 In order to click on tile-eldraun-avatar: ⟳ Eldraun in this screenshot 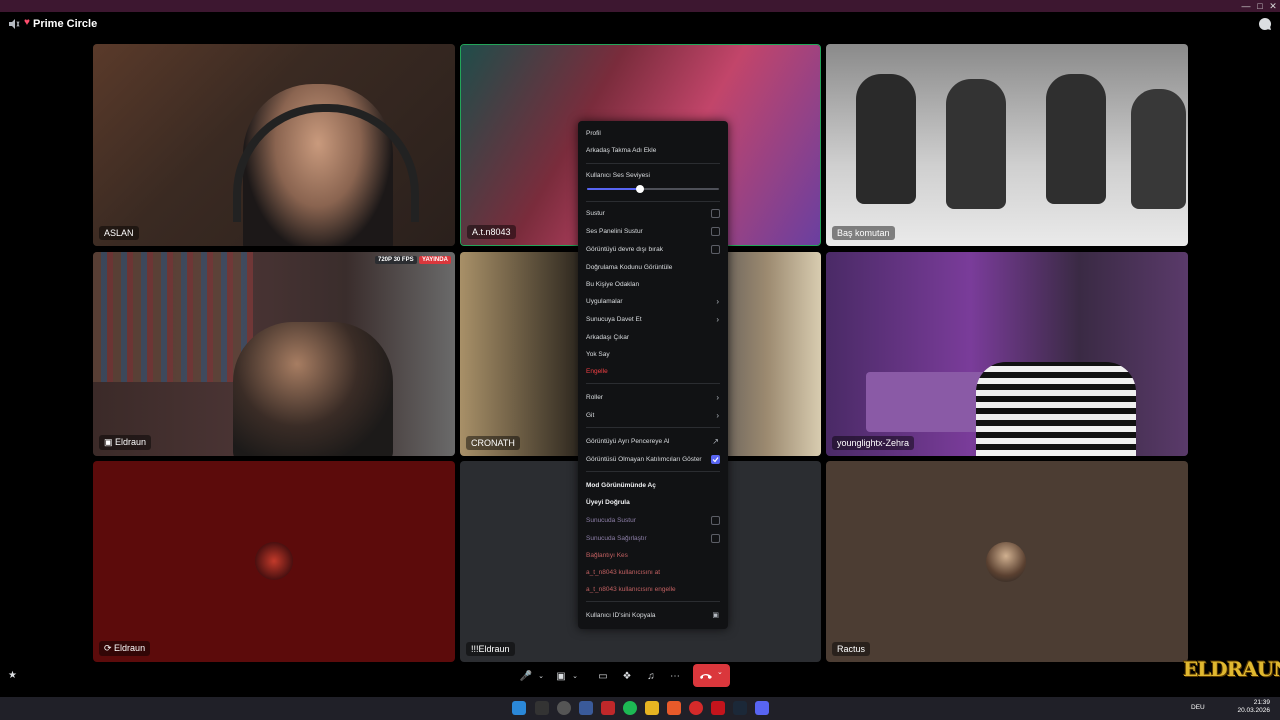, I will do `click(274, 561)`.